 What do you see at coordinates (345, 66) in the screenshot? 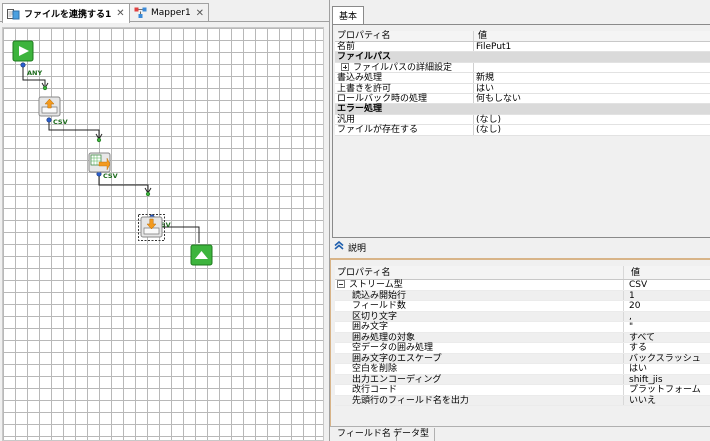
I see `expand-icon` at bounding box center [345, 66].